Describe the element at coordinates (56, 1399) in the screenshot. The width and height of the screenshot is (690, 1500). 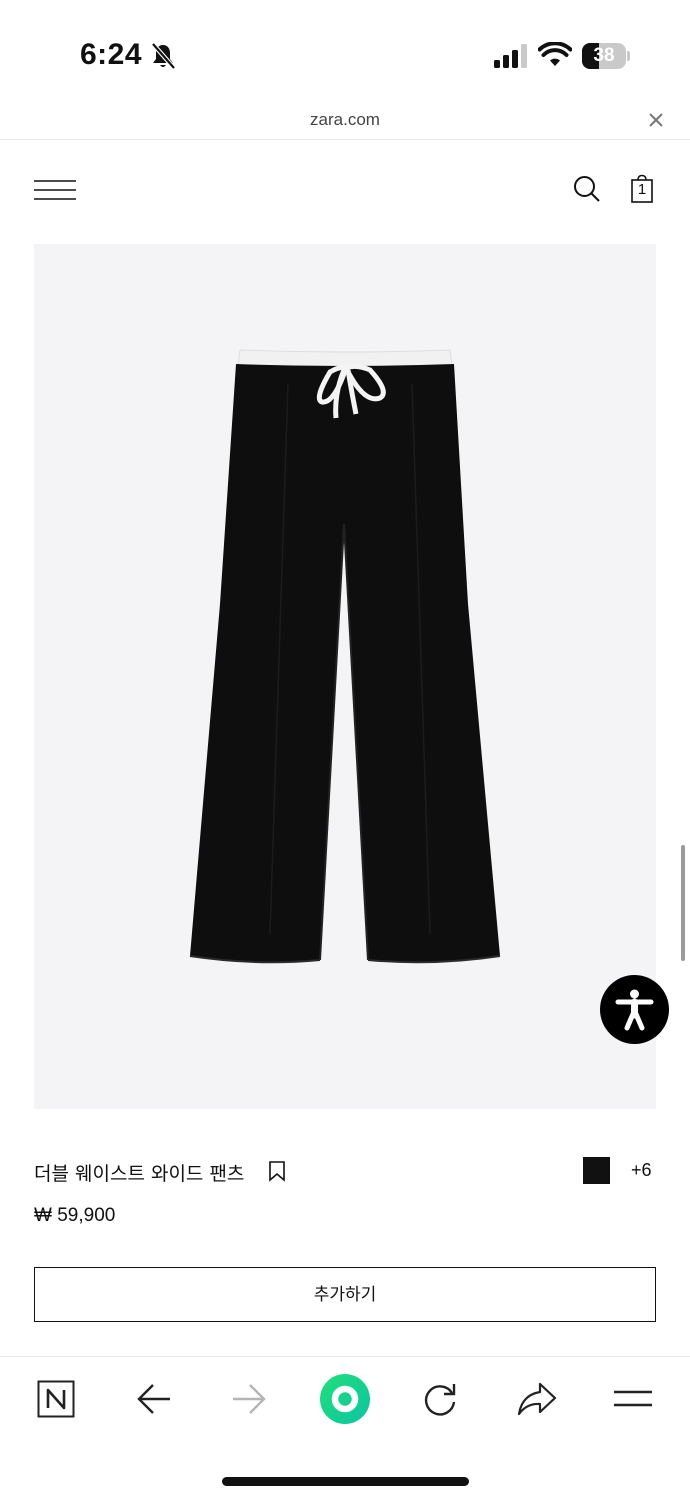
I see `n-tab-icon` at that location.